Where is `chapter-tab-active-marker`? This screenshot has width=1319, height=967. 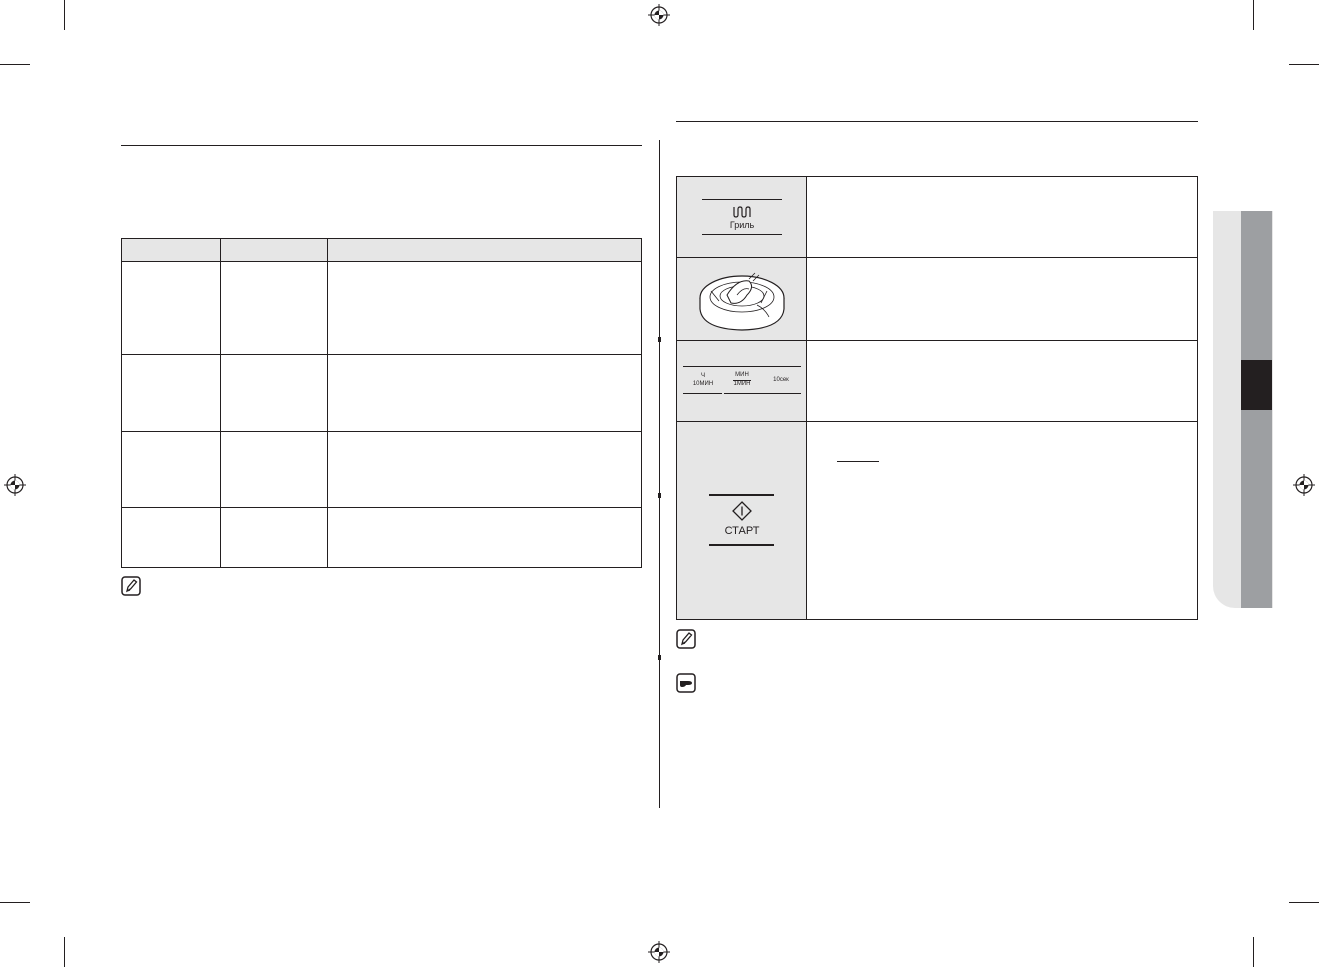 chapter-tab-active-marker is located at coordinates (1256, 385).